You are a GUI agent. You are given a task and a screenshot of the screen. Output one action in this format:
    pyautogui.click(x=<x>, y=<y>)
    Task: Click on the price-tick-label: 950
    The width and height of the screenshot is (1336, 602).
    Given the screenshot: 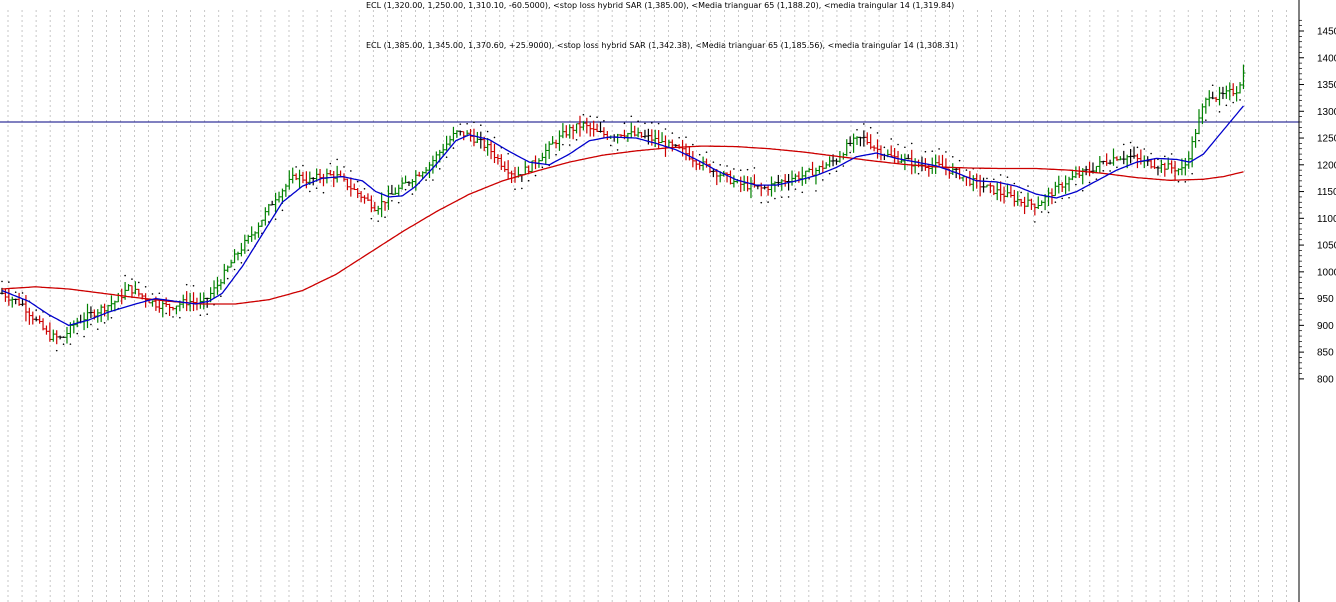 What is the action you would take?
    pyautogui.click(x=1325, y=299)
    